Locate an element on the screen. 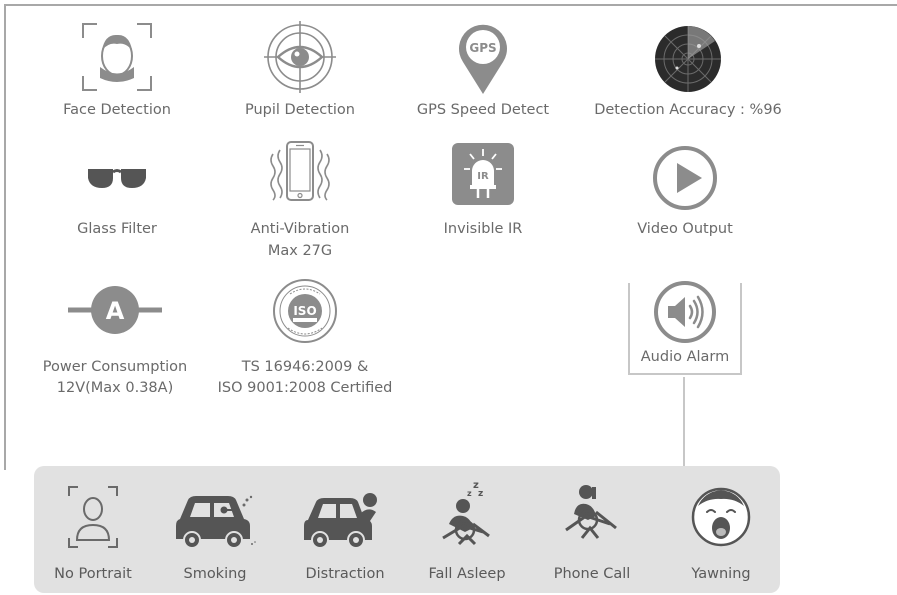  ir-led-icon: IR is located at coordinates (483, 176).